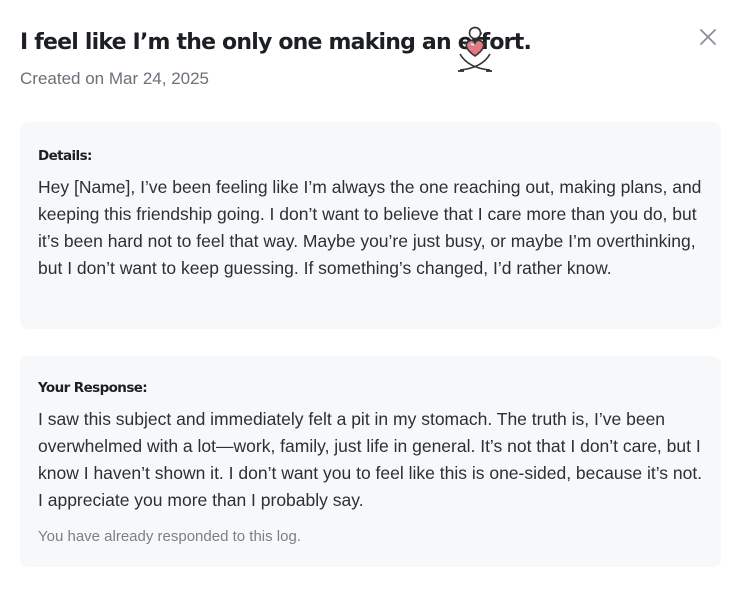 This screenshot has height=593, width=745. What do you see at coordinates (169, 536) in the screenshot?
I see `already-responded-note: You have already responded to this log.` at bounding box center [169, 536].